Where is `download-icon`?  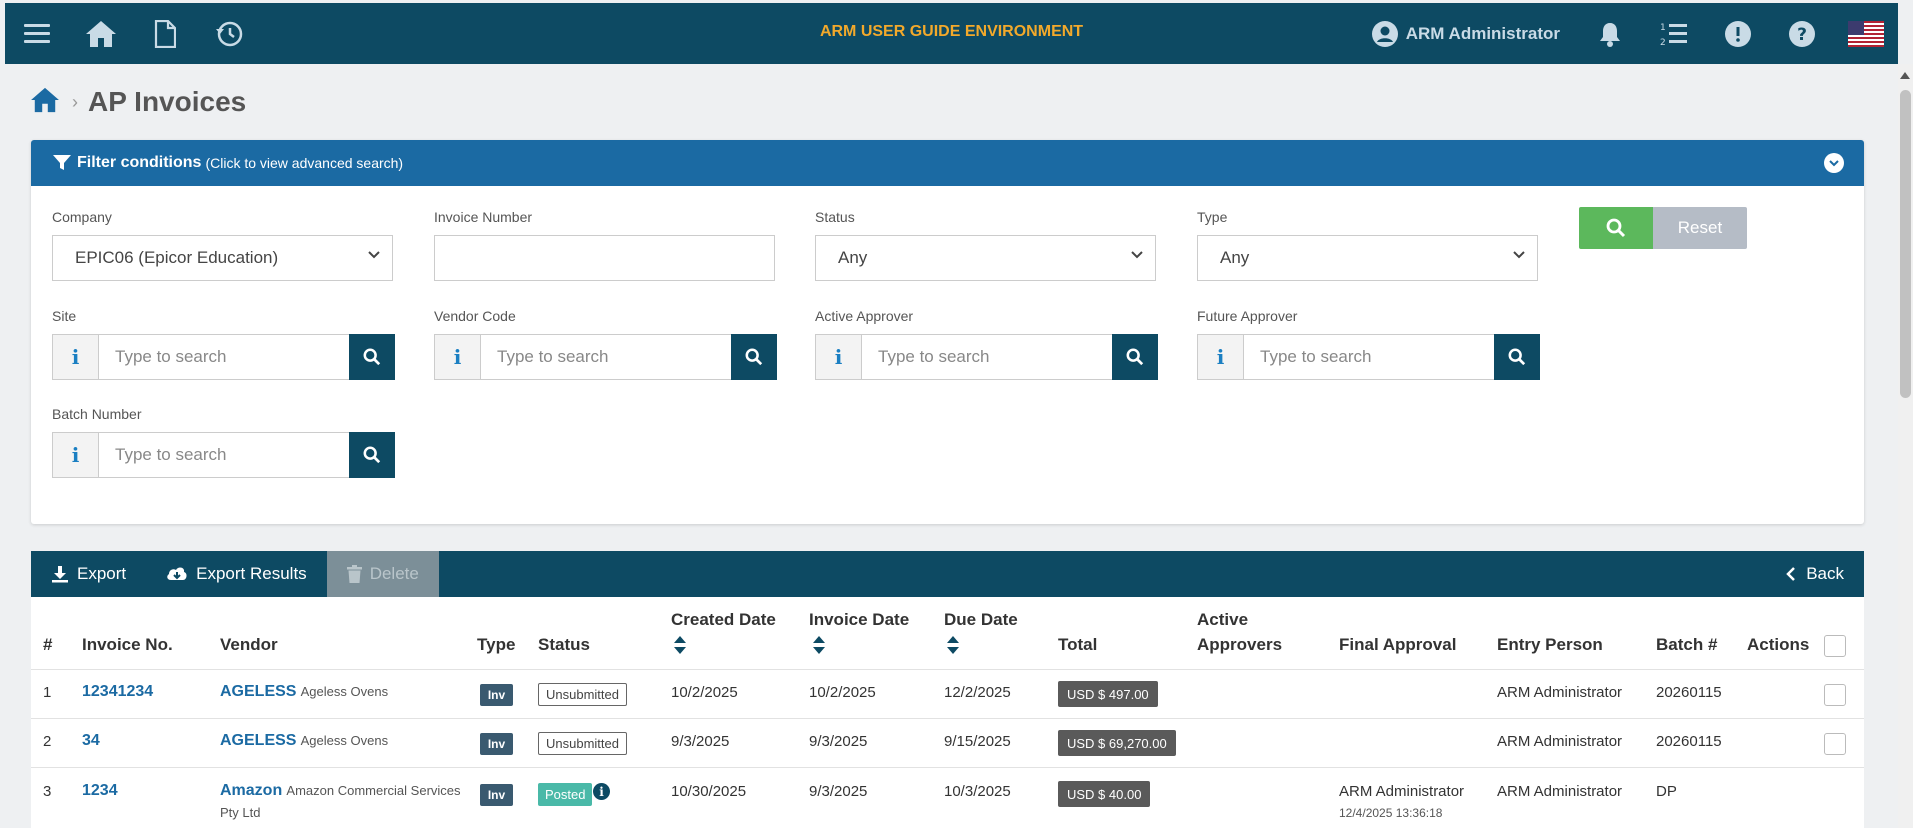
download-icon is located at coordinates (60, 574).